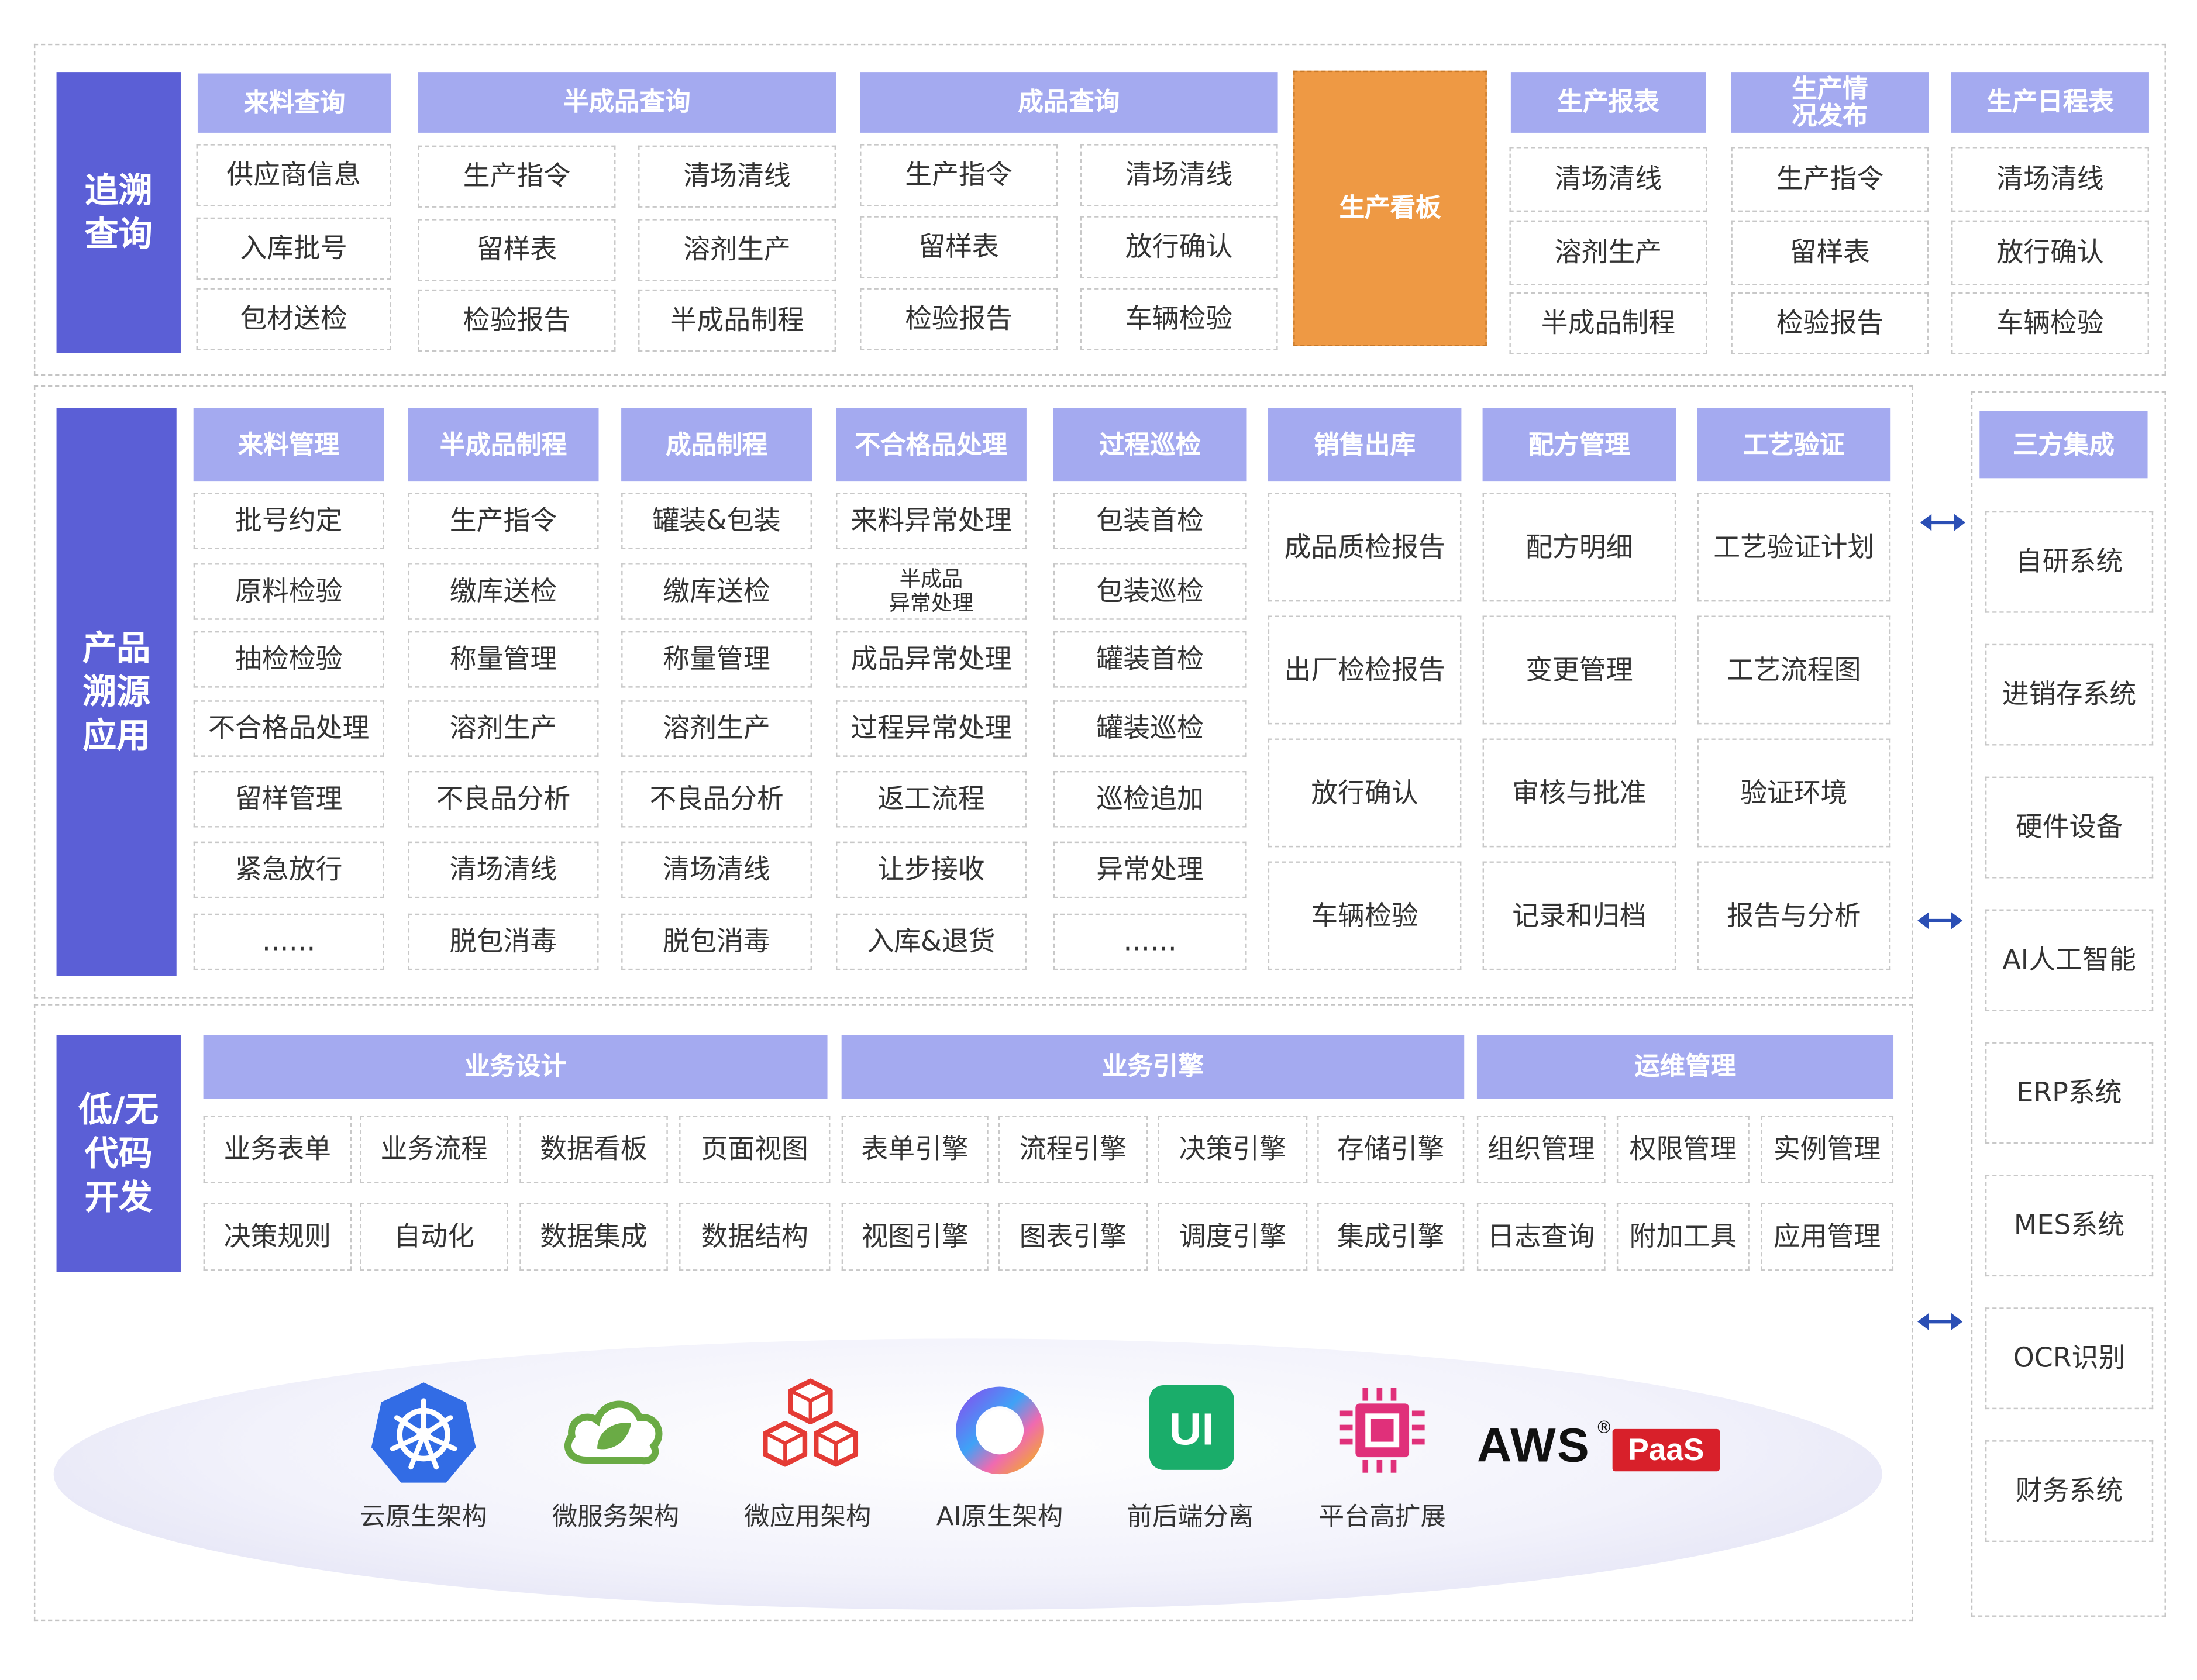 The height and width of the screenshot is (1680, 2197). What do you see at coordinates (2069, 1226) in the screenshot?
I see `integration-item: MES系统` at bounding box center [2069, 1226].